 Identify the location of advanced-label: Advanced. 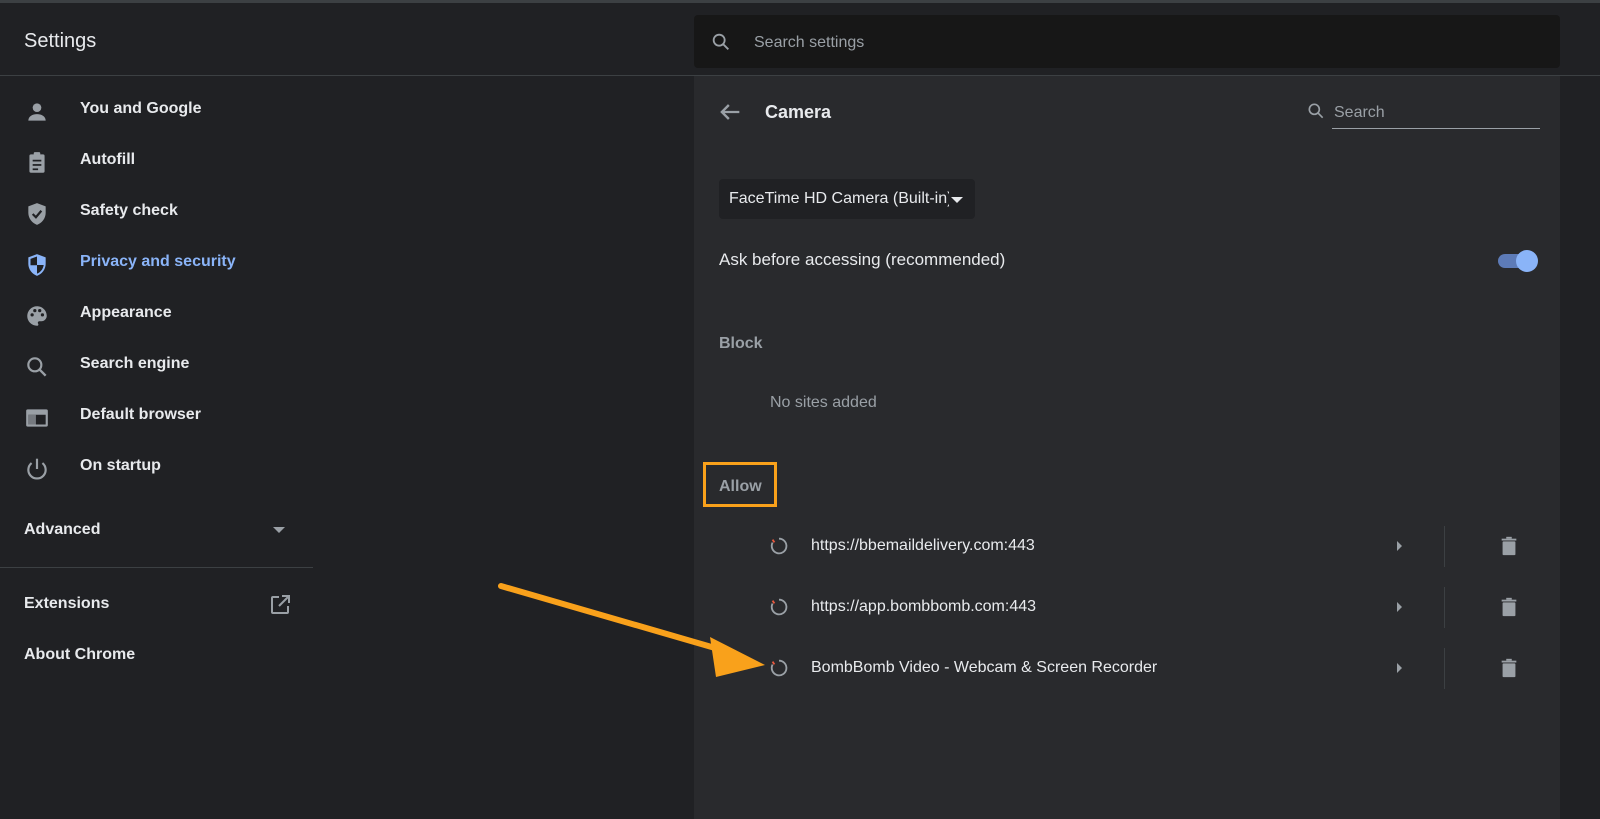
(62, 529).